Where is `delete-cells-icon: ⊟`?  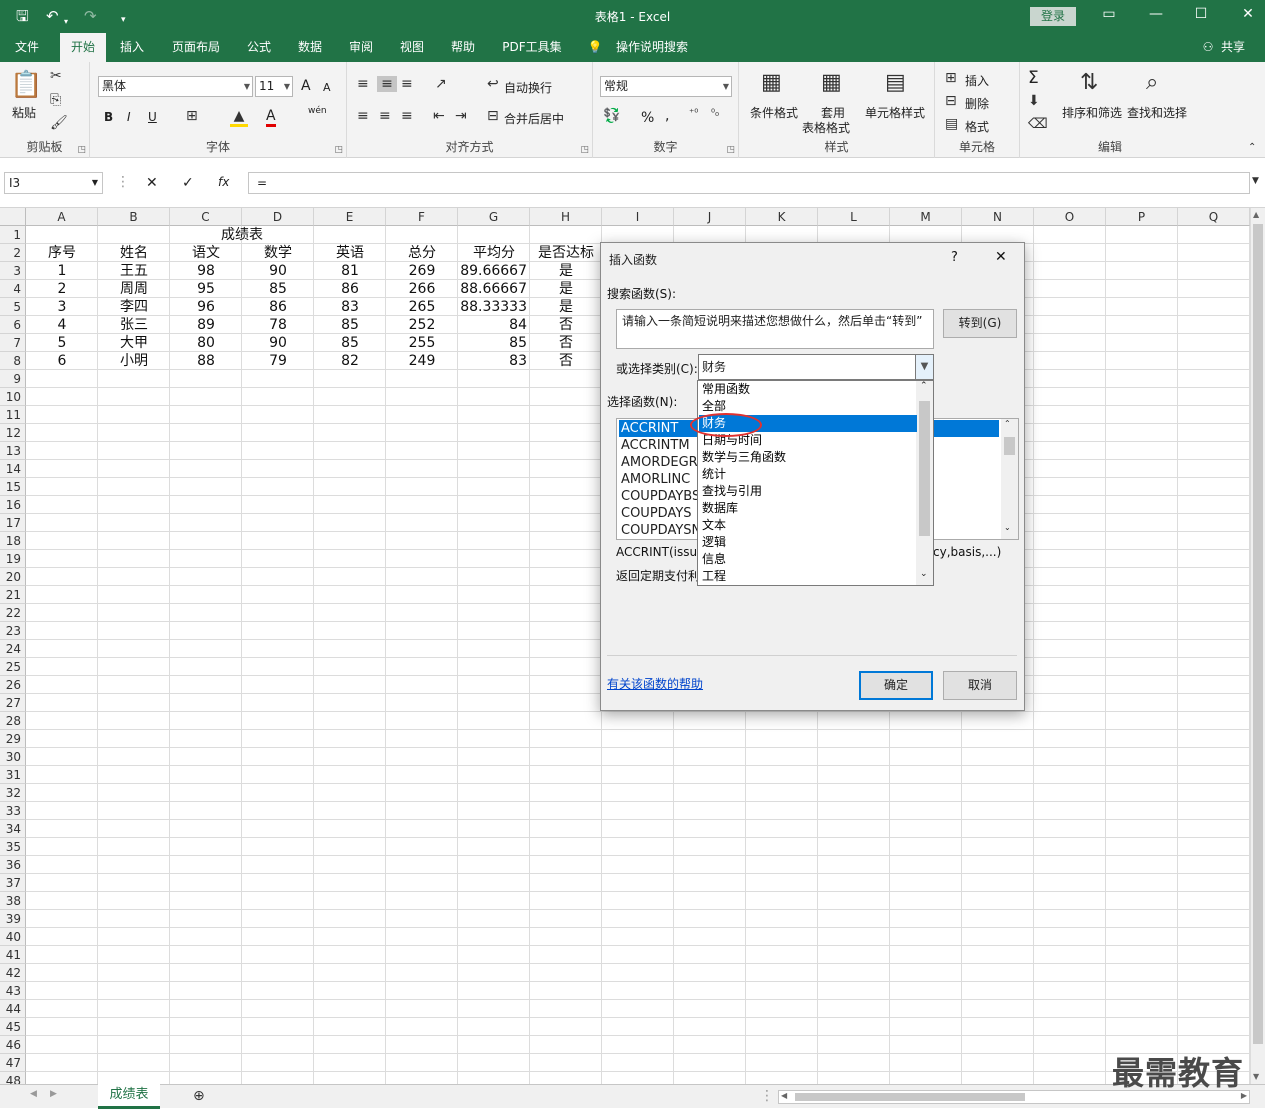
delete-cells-icon: ⊟ is located at coordinates (951, 101).